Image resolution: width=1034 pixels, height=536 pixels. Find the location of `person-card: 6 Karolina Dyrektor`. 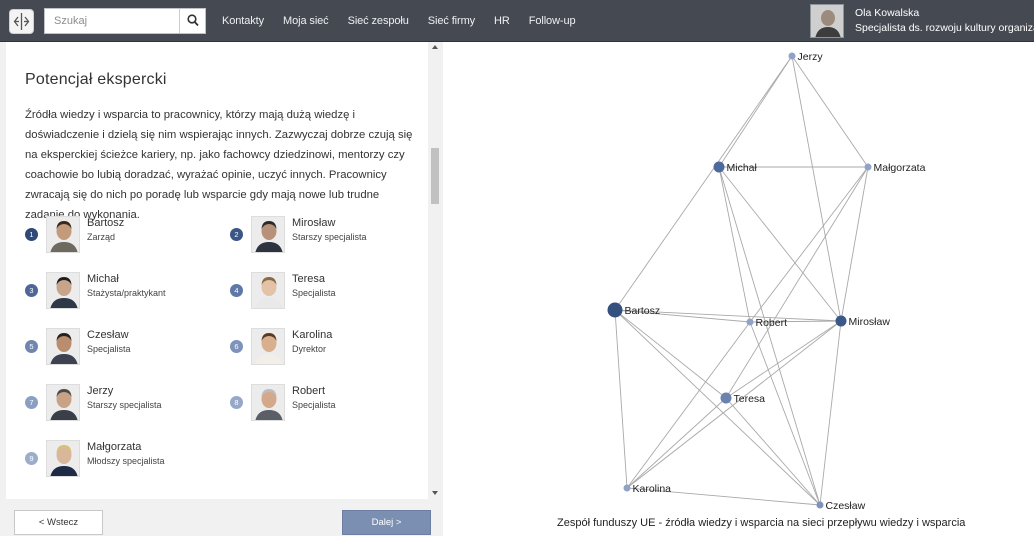

person-card: 6 Karolina Dyrektor is located at coordinates (330, 348).